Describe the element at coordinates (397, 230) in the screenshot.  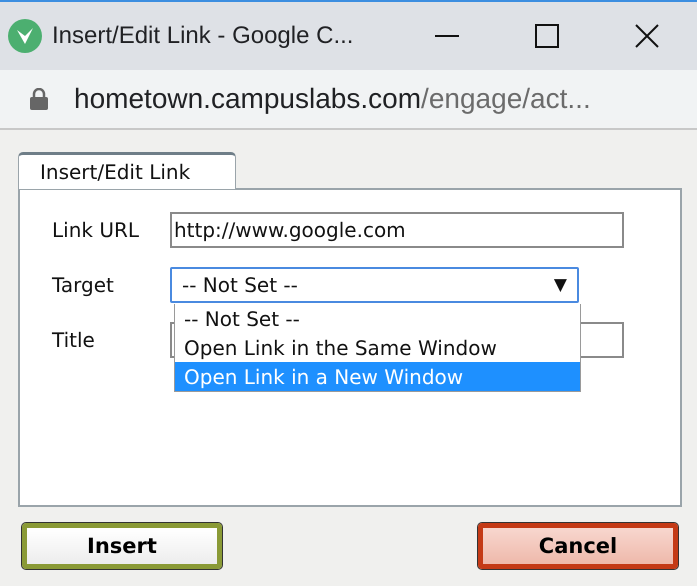
I see `link-url-field: http://www.google.com` at that location.